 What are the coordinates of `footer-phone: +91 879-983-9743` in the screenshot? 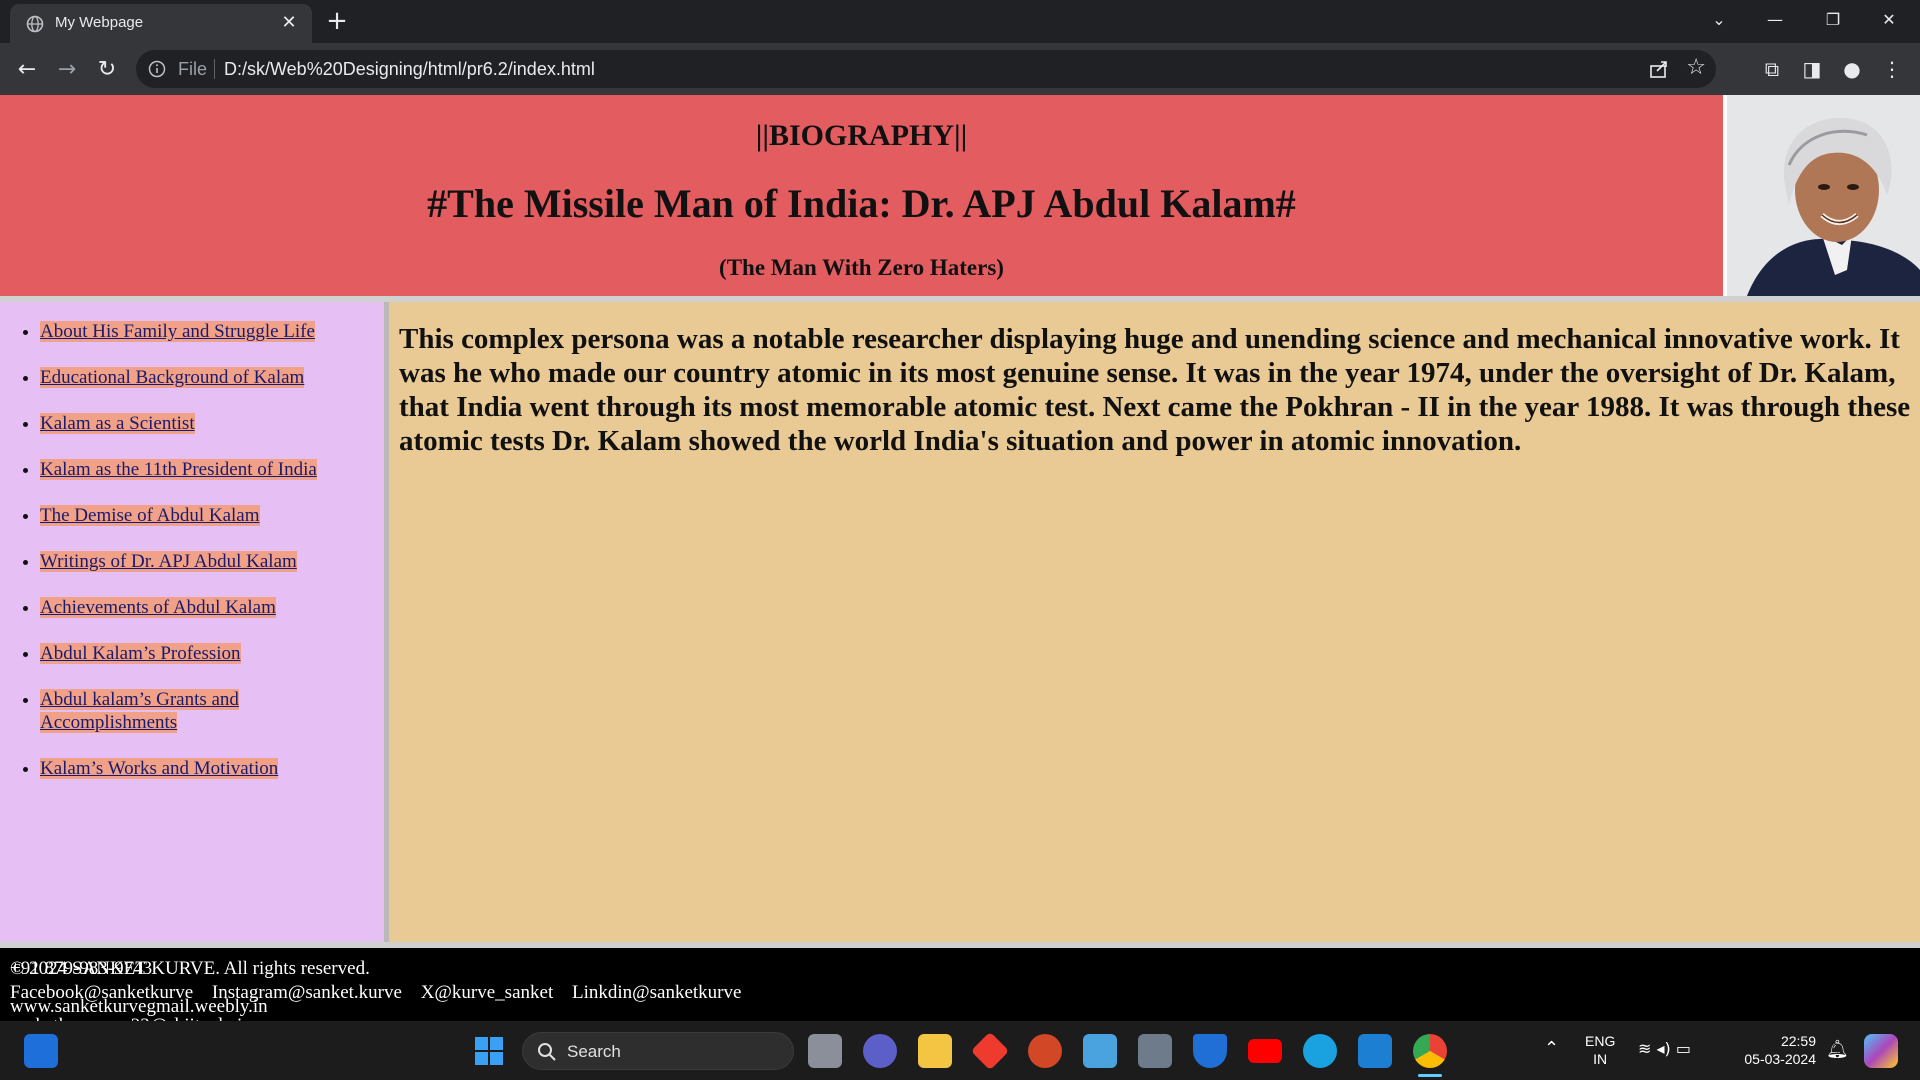 It's located at (81, 968).